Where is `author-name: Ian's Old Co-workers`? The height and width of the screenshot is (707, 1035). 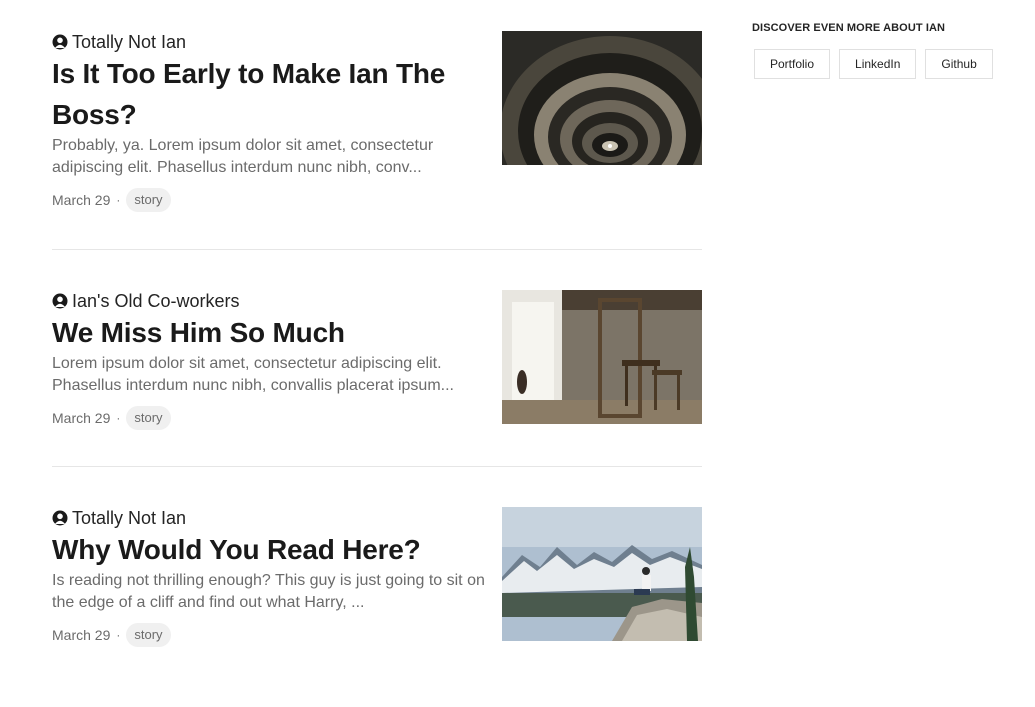 author-name: Ian's Old Co-workers is located at coordinates (155, 301).